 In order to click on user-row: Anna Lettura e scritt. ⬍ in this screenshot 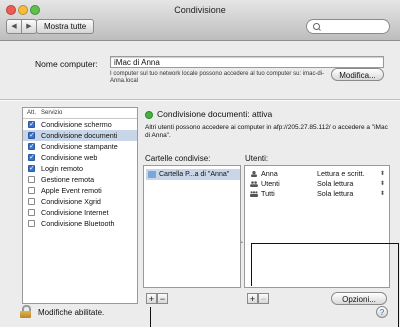, I will do `click(317, 174)`.